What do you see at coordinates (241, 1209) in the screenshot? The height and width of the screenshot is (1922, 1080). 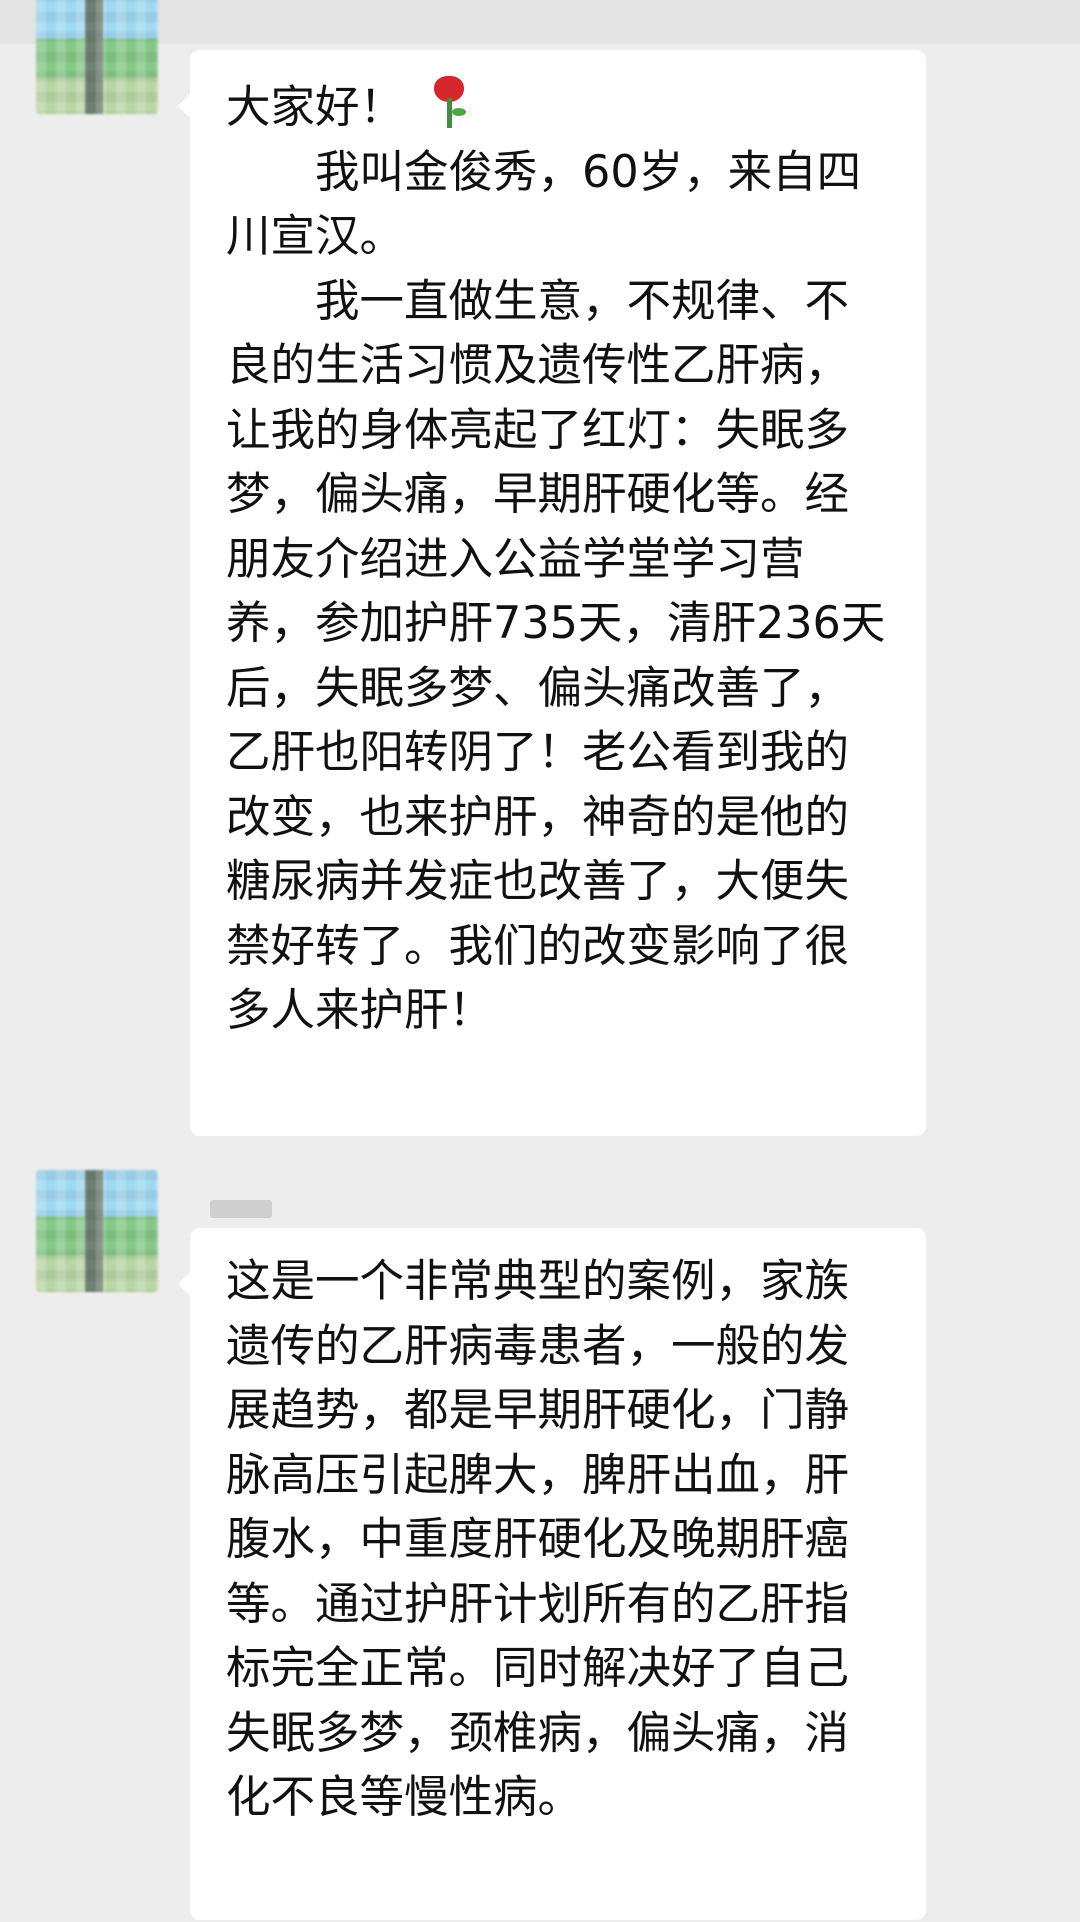 I see `sender-name-redacted` at bounding box center [241, 1209].